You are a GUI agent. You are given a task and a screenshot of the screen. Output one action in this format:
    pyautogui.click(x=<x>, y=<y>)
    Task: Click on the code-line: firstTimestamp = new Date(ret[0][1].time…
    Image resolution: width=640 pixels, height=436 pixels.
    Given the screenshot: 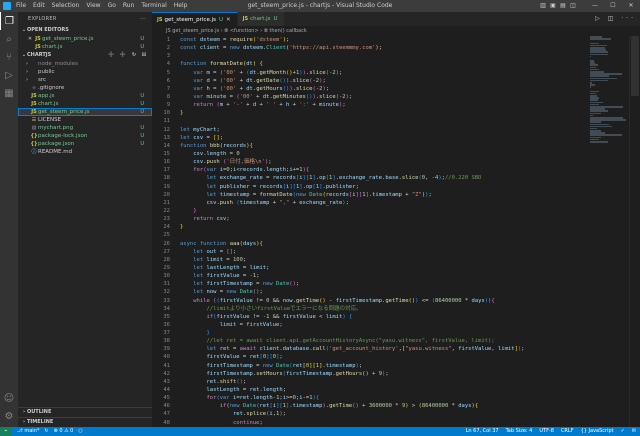 What is the action you would take?
    pyautogui.click(x=390, y=366)
    